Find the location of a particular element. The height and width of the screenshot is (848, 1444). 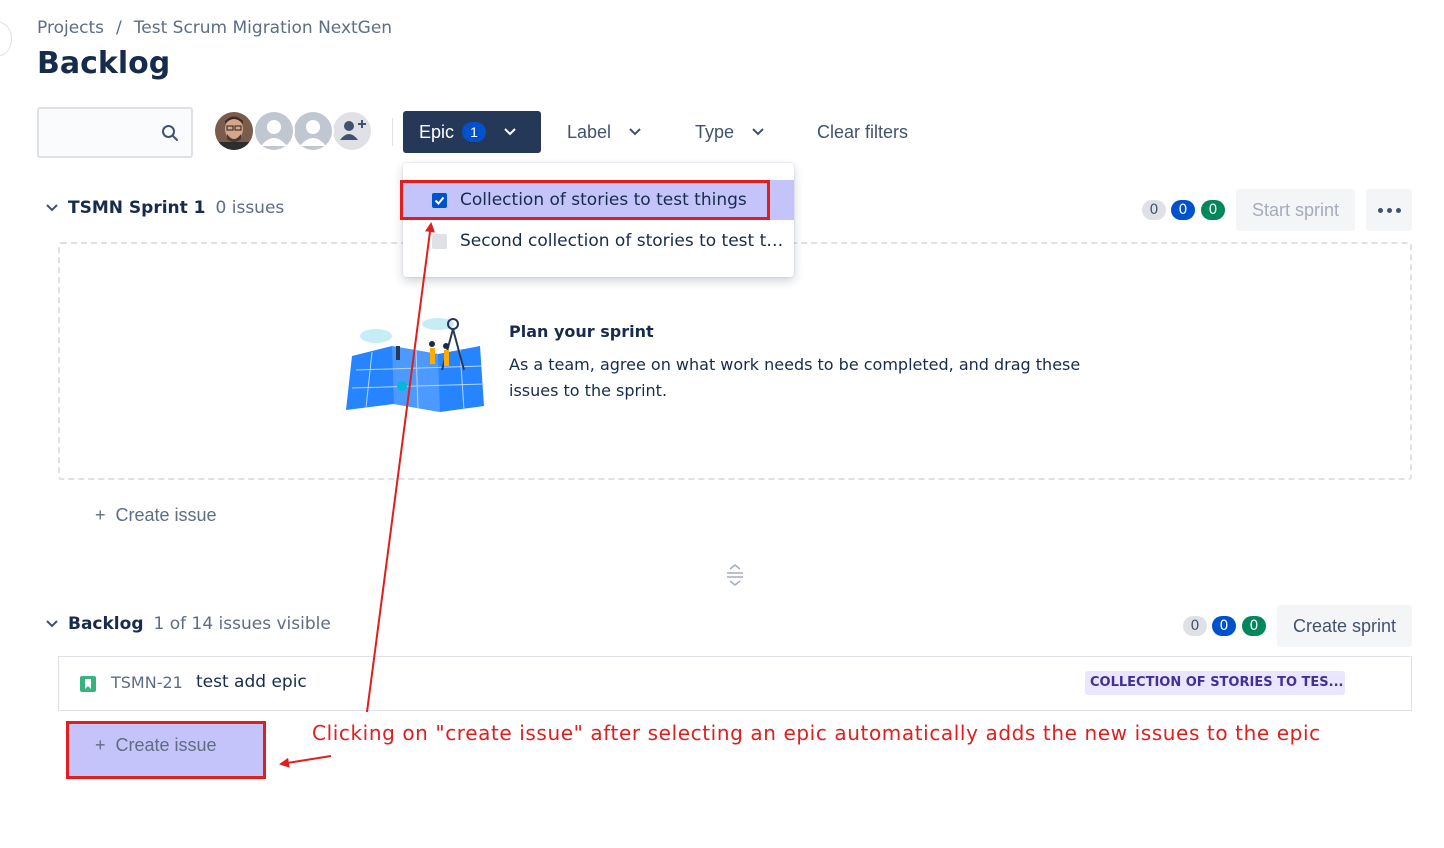

user-photo-icon is located at coordinates (234, 131).